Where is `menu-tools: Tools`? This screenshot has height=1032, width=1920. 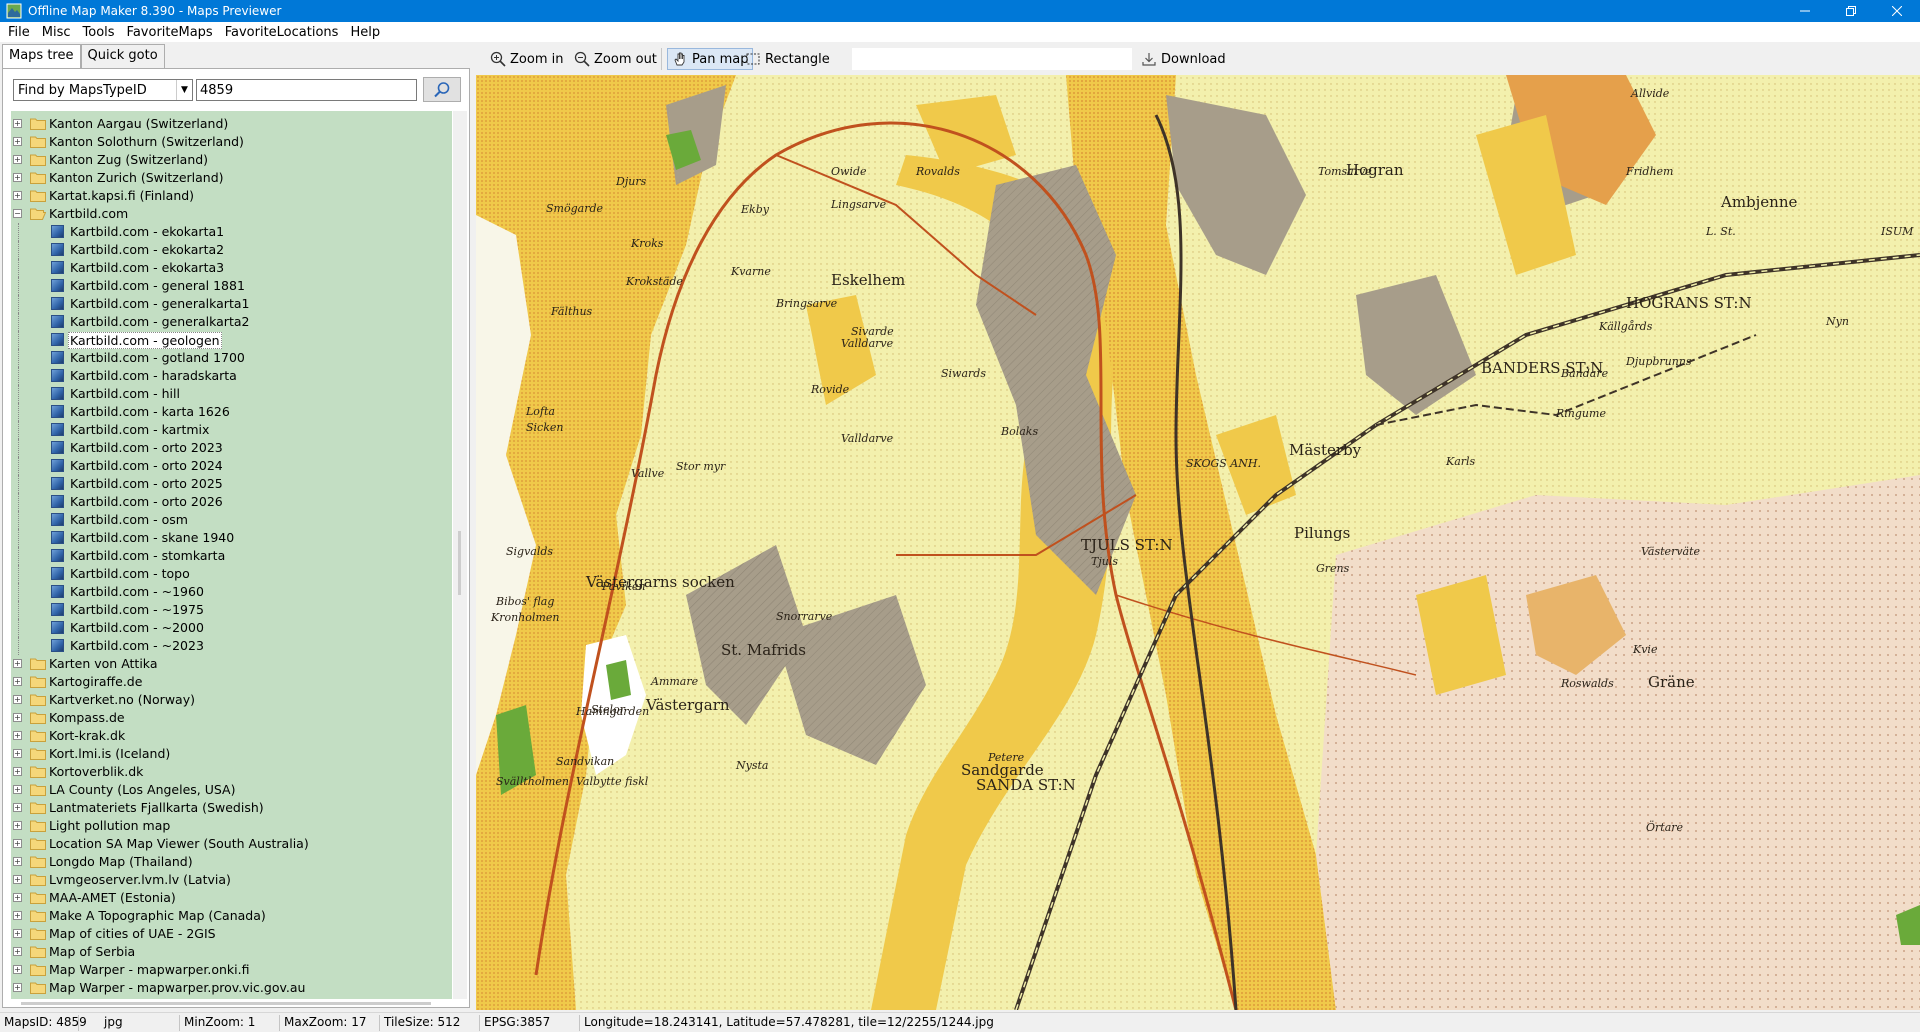
menu-tools: Tools is located at coordinates (99, 32).